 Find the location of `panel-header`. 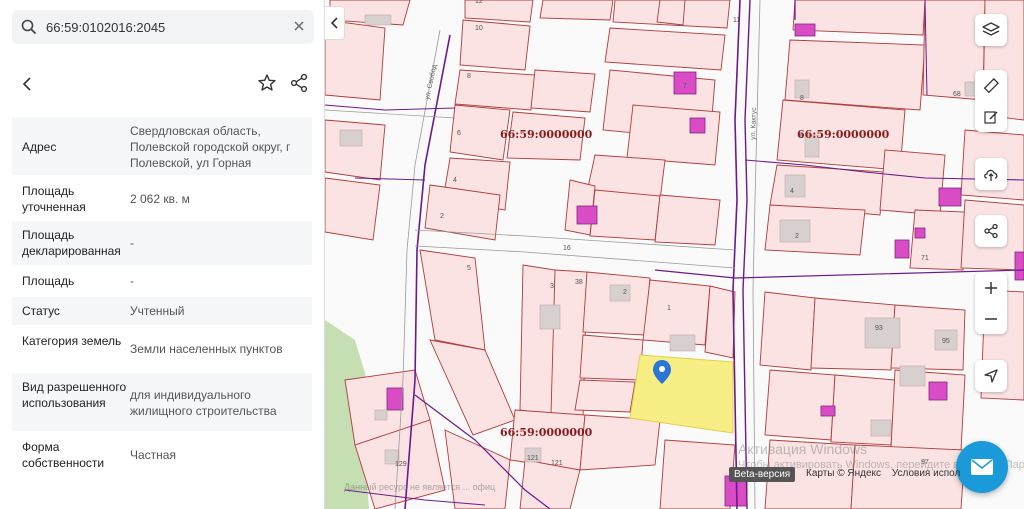

panel-header is located at coordinates (162, 83).